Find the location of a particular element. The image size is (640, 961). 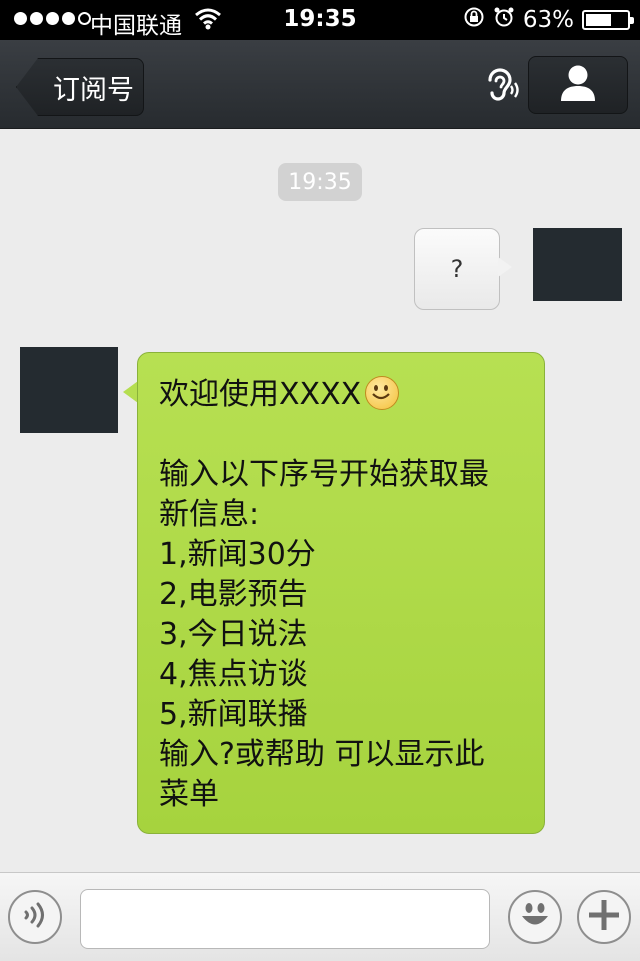

back-button: 订阅号 is located at coordinates (80, 87).